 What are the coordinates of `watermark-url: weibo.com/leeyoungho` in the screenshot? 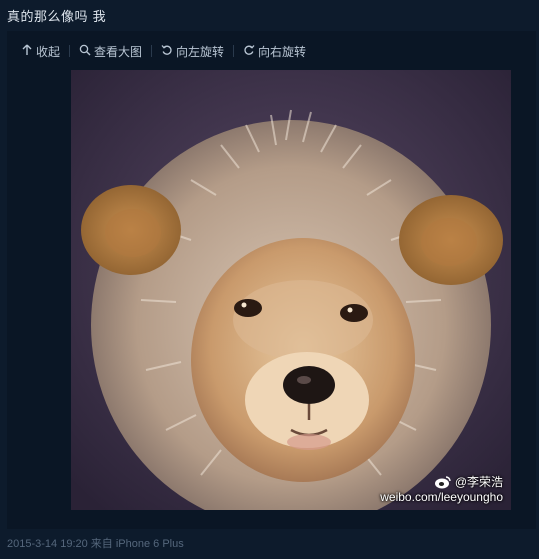 It's located at (441, 497).